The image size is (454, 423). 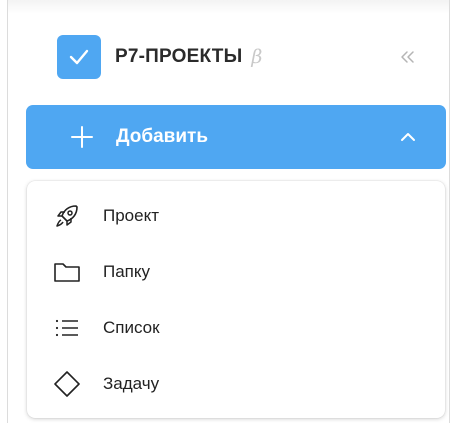 I want to click on rocket-icon, so click(x=67, y=216).